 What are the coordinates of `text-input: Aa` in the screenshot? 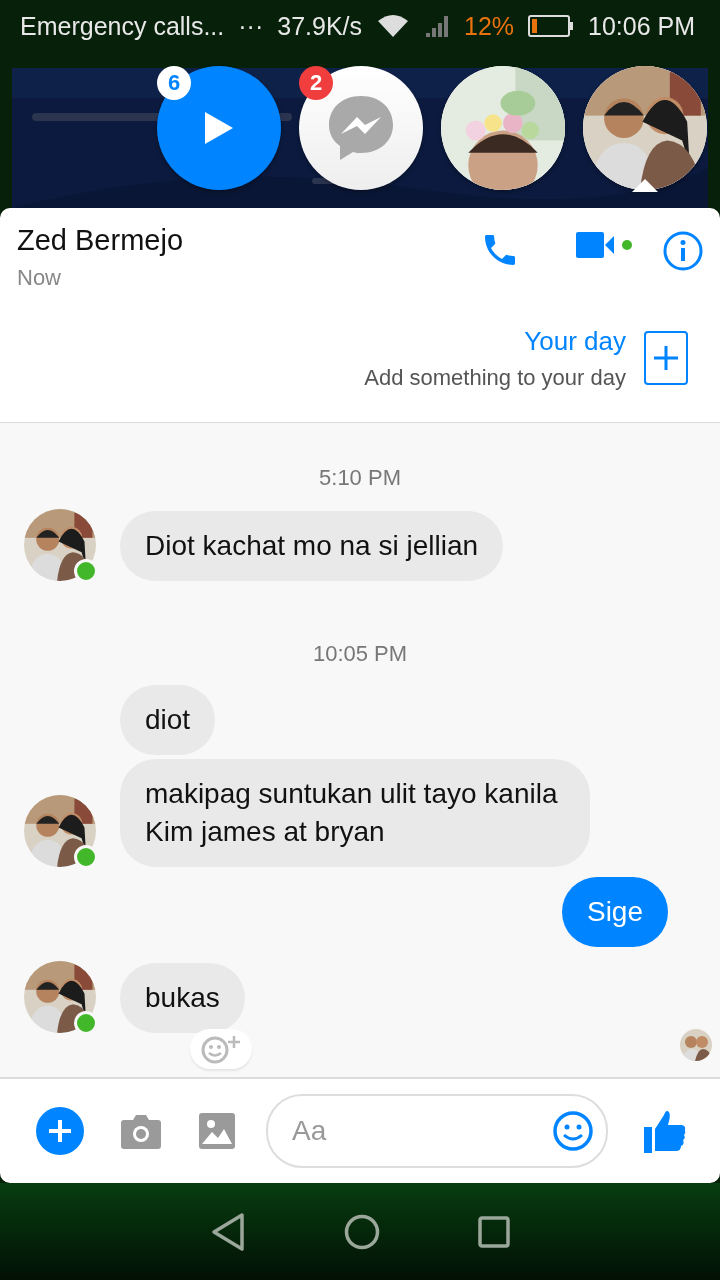 It's located at (421, 1131).